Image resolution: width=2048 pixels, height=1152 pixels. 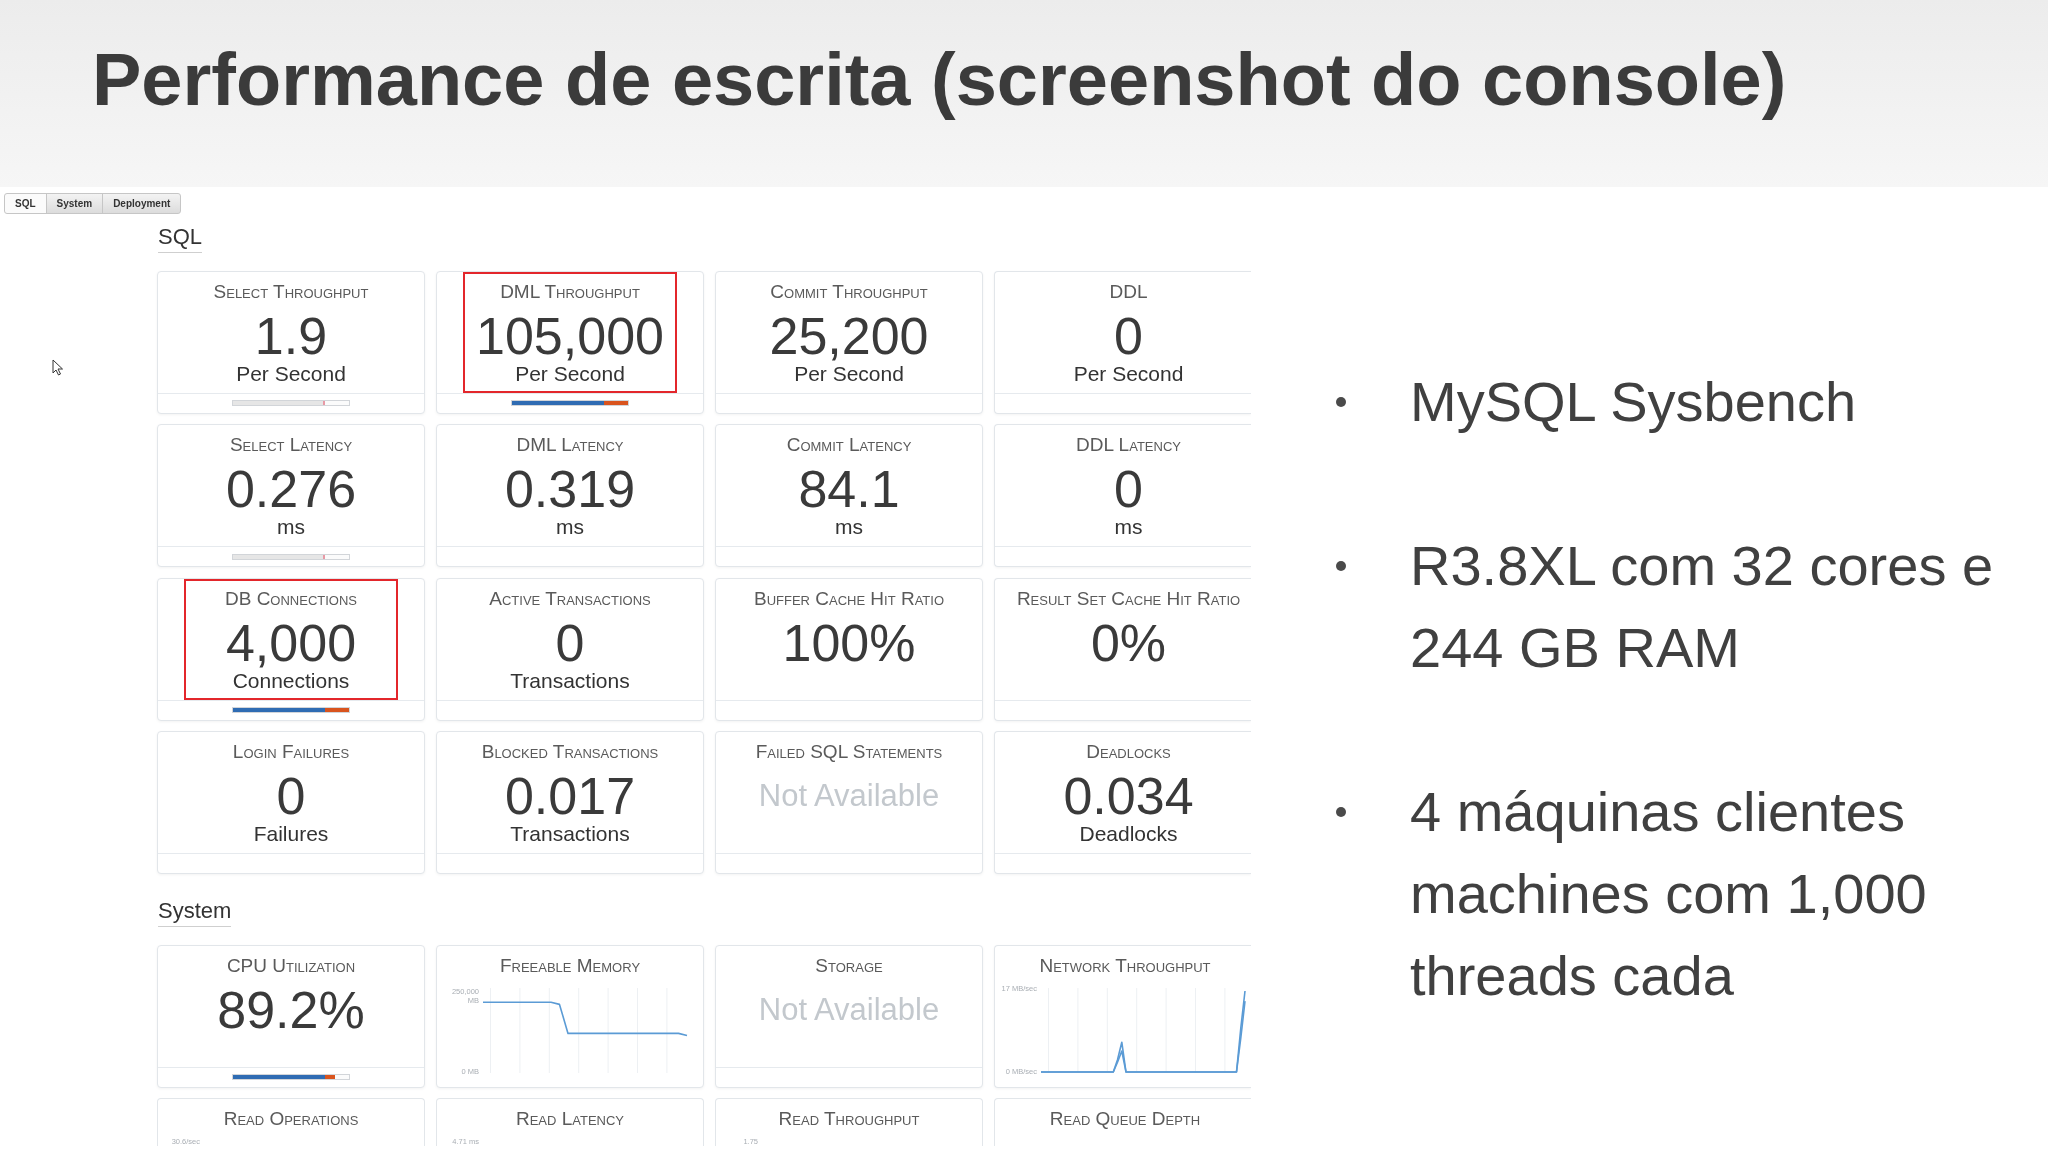 I want to click on metric-title: Read Queue Depth, so click(x=1125, y=1119).